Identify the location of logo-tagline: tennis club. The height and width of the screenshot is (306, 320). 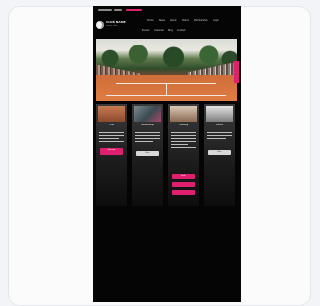
(111, 26).